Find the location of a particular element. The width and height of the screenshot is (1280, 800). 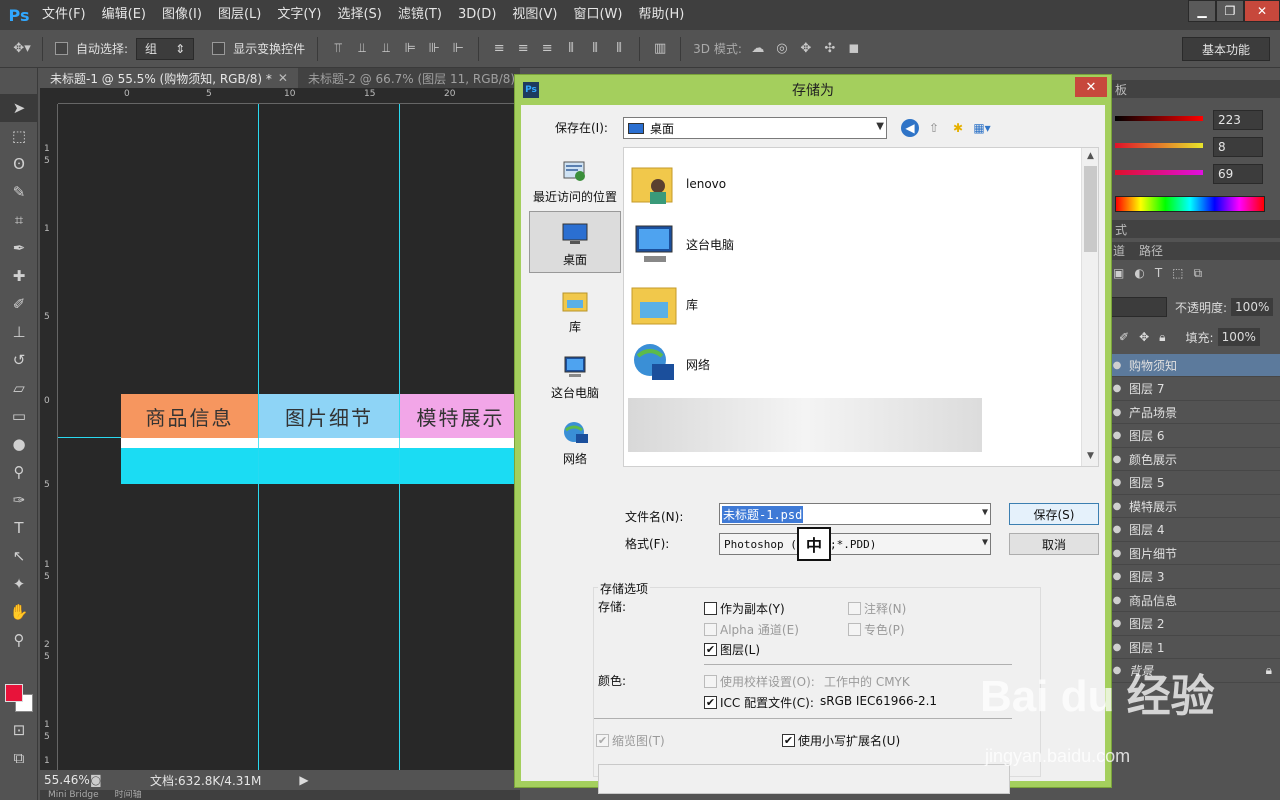

menu-item-9: 窗口(W) is located at coordinates (597, 15).